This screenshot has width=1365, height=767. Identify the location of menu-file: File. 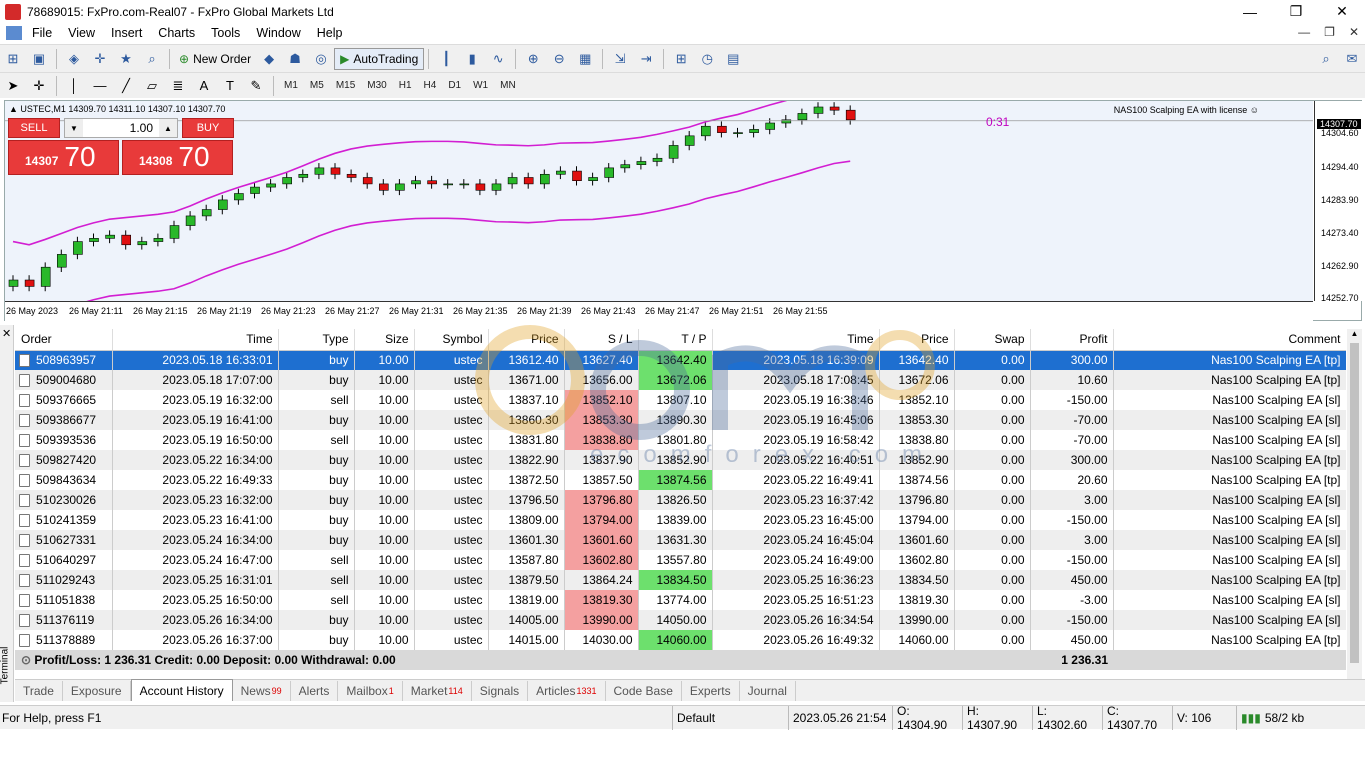
(42, 33).